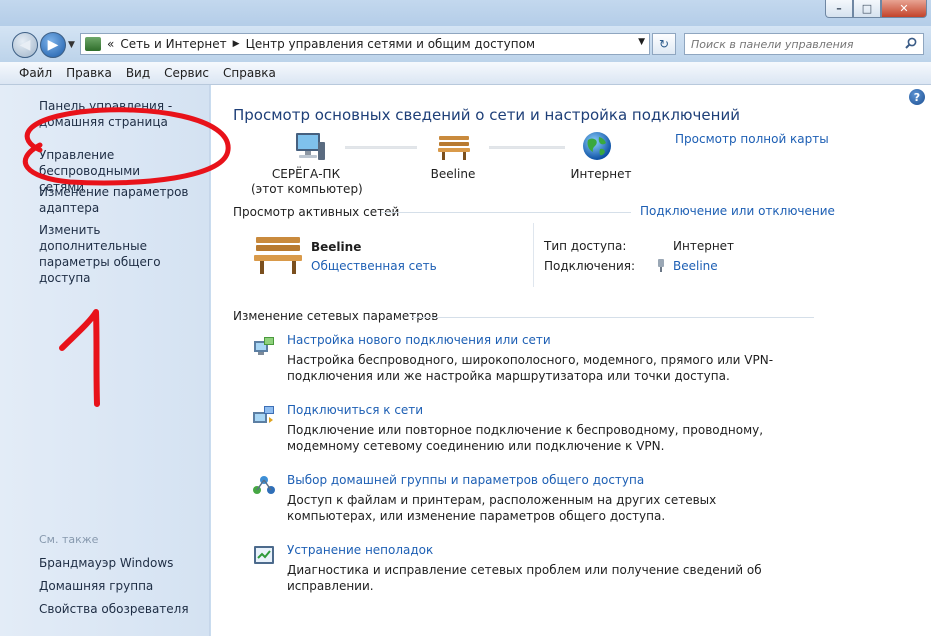 The width and height of the screenshot is (931, 636). Describe the element at coordinates (124, 586) in the screenshot. I see `sidebar-link-homegroup: Домашняя группа` at that location.